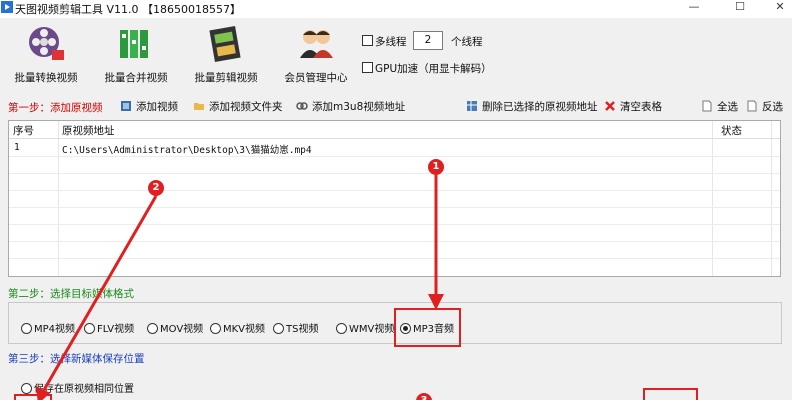 The image size is (792, 400). What do you see at coordinates (225, 44) in the screenshot?
I see `film-strip-icon` at bounding box center [225, 44].